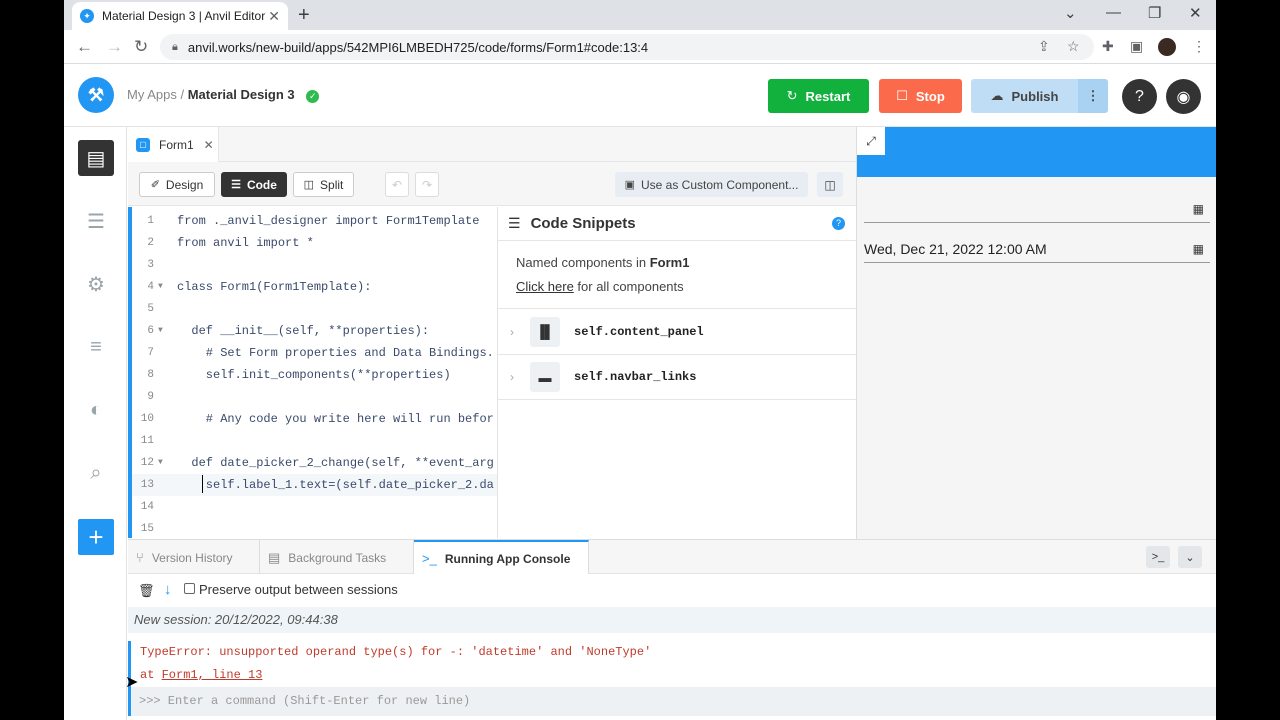  I want to click on app-name: Material Design 3, so click(241, 94).